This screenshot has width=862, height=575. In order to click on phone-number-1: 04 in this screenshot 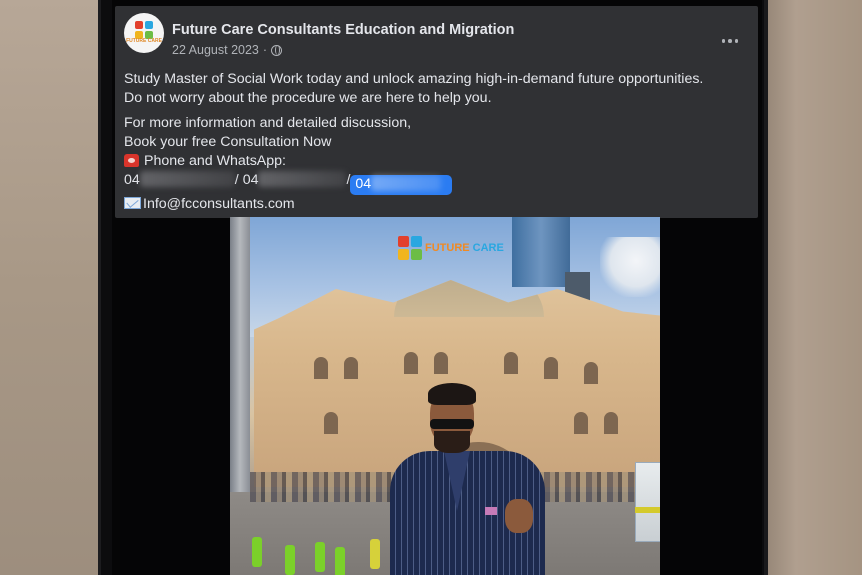, I will do `click(132, 180)`.